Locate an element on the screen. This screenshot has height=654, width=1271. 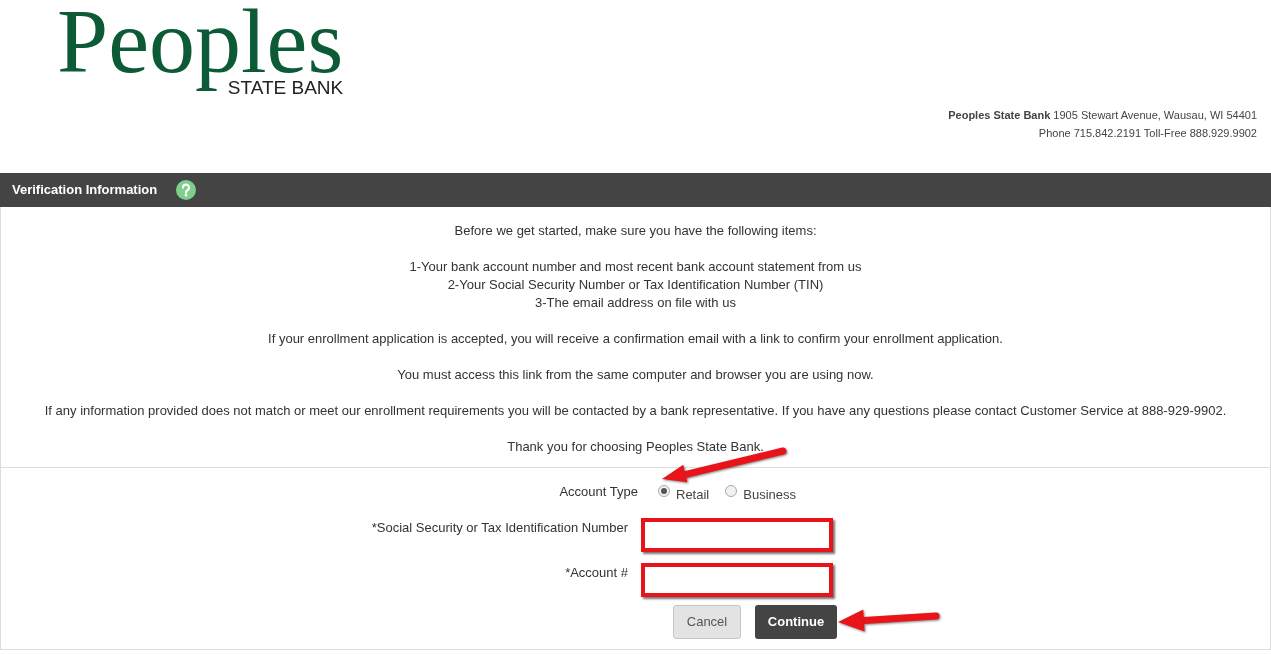
radio-label: Retail is located at coordinates (693, 494).